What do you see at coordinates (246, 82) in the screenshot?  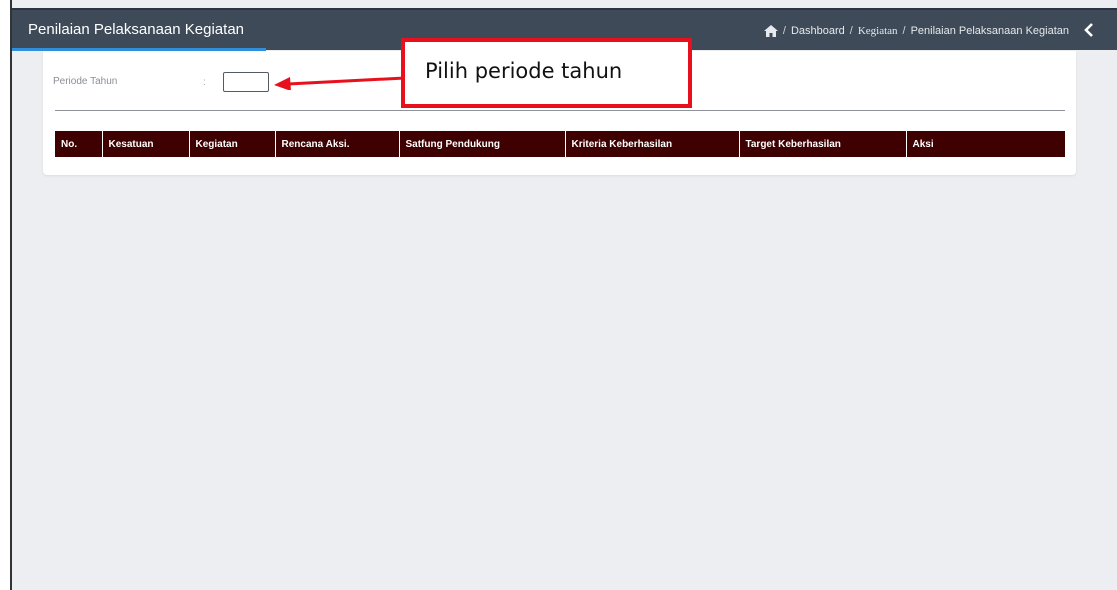 I see `period-year-input` at bounding box center [246, 82].